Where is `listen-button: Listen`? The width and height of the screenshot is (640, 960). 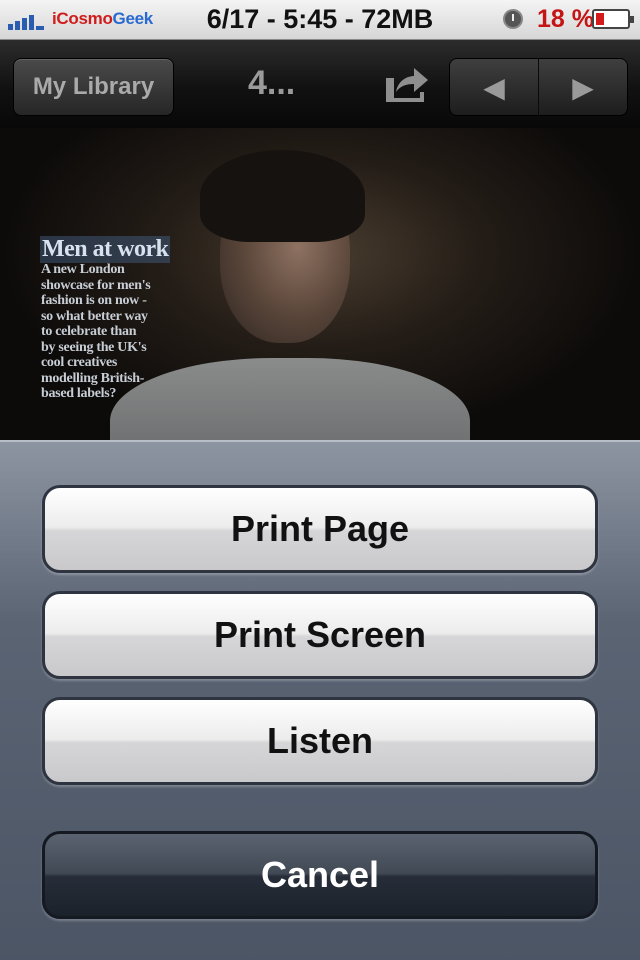 listen-button: Listen is located at coordinates (320, 741).